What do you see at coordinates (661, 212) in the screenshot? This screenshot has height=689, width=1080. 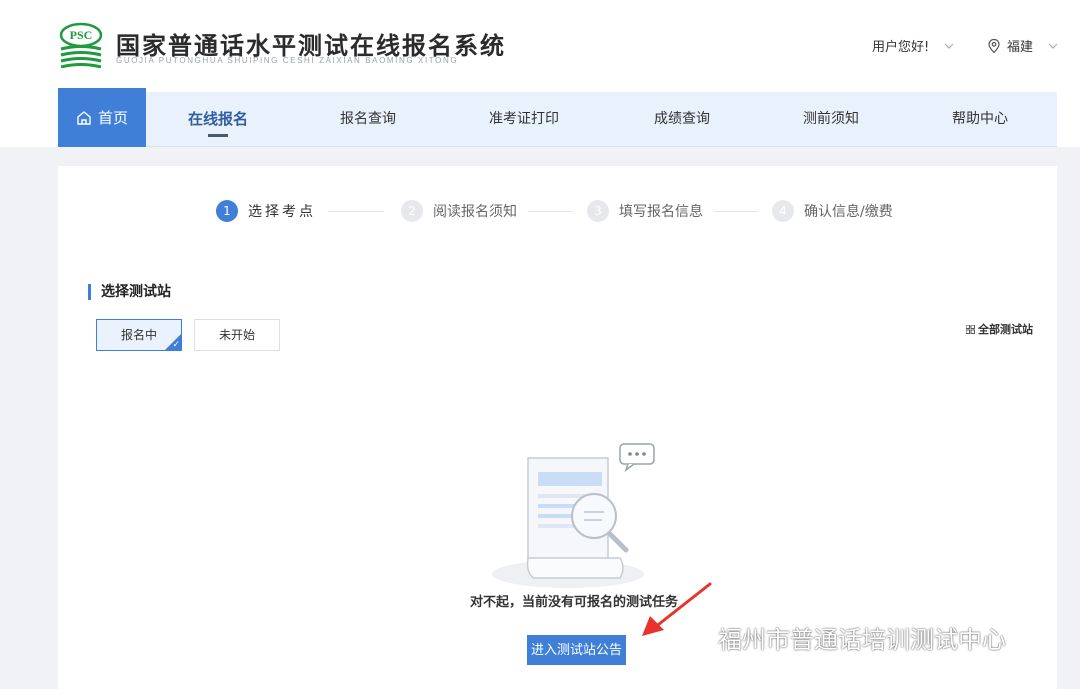 I see `step-label: 填写报名信息` at bounding box center [661, 212].